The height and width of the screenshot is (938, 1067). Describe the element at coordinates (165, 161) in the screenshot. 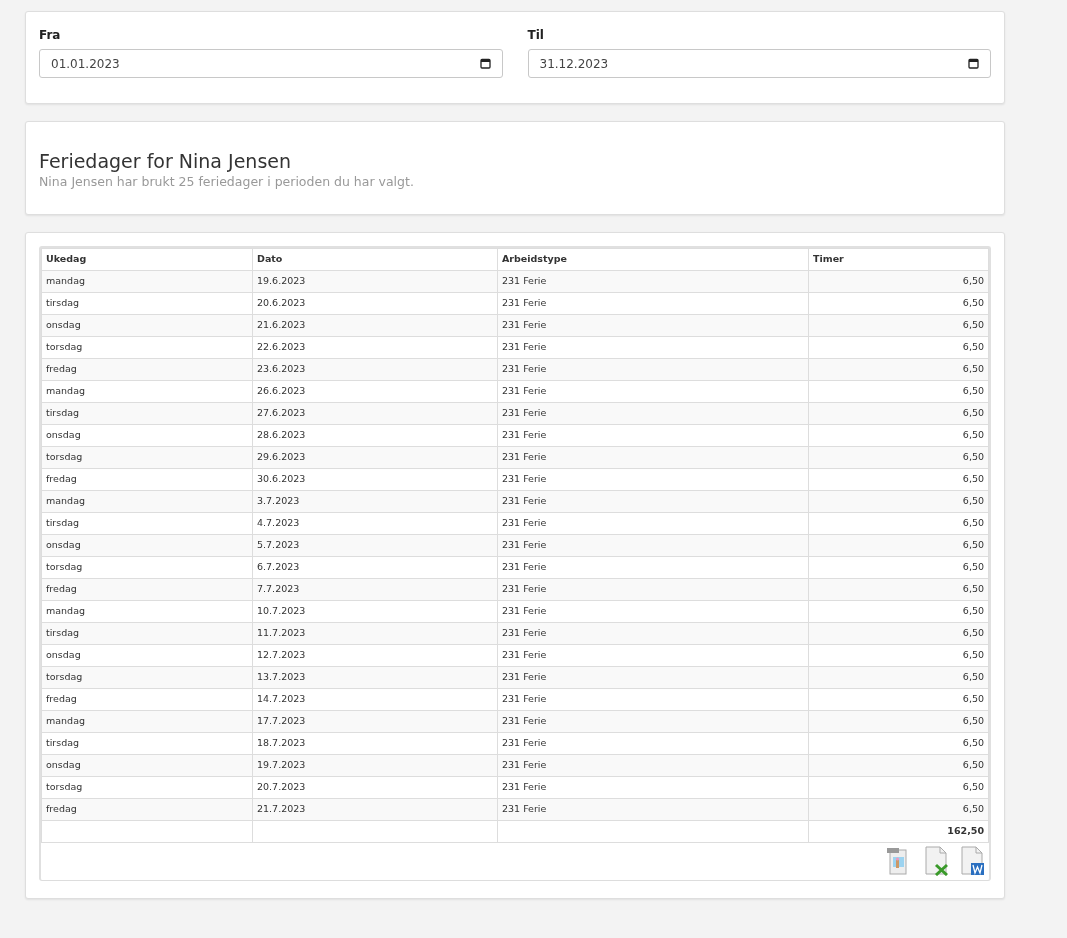

I see `page-title: Feriedager for Nina Jensen` at that location.